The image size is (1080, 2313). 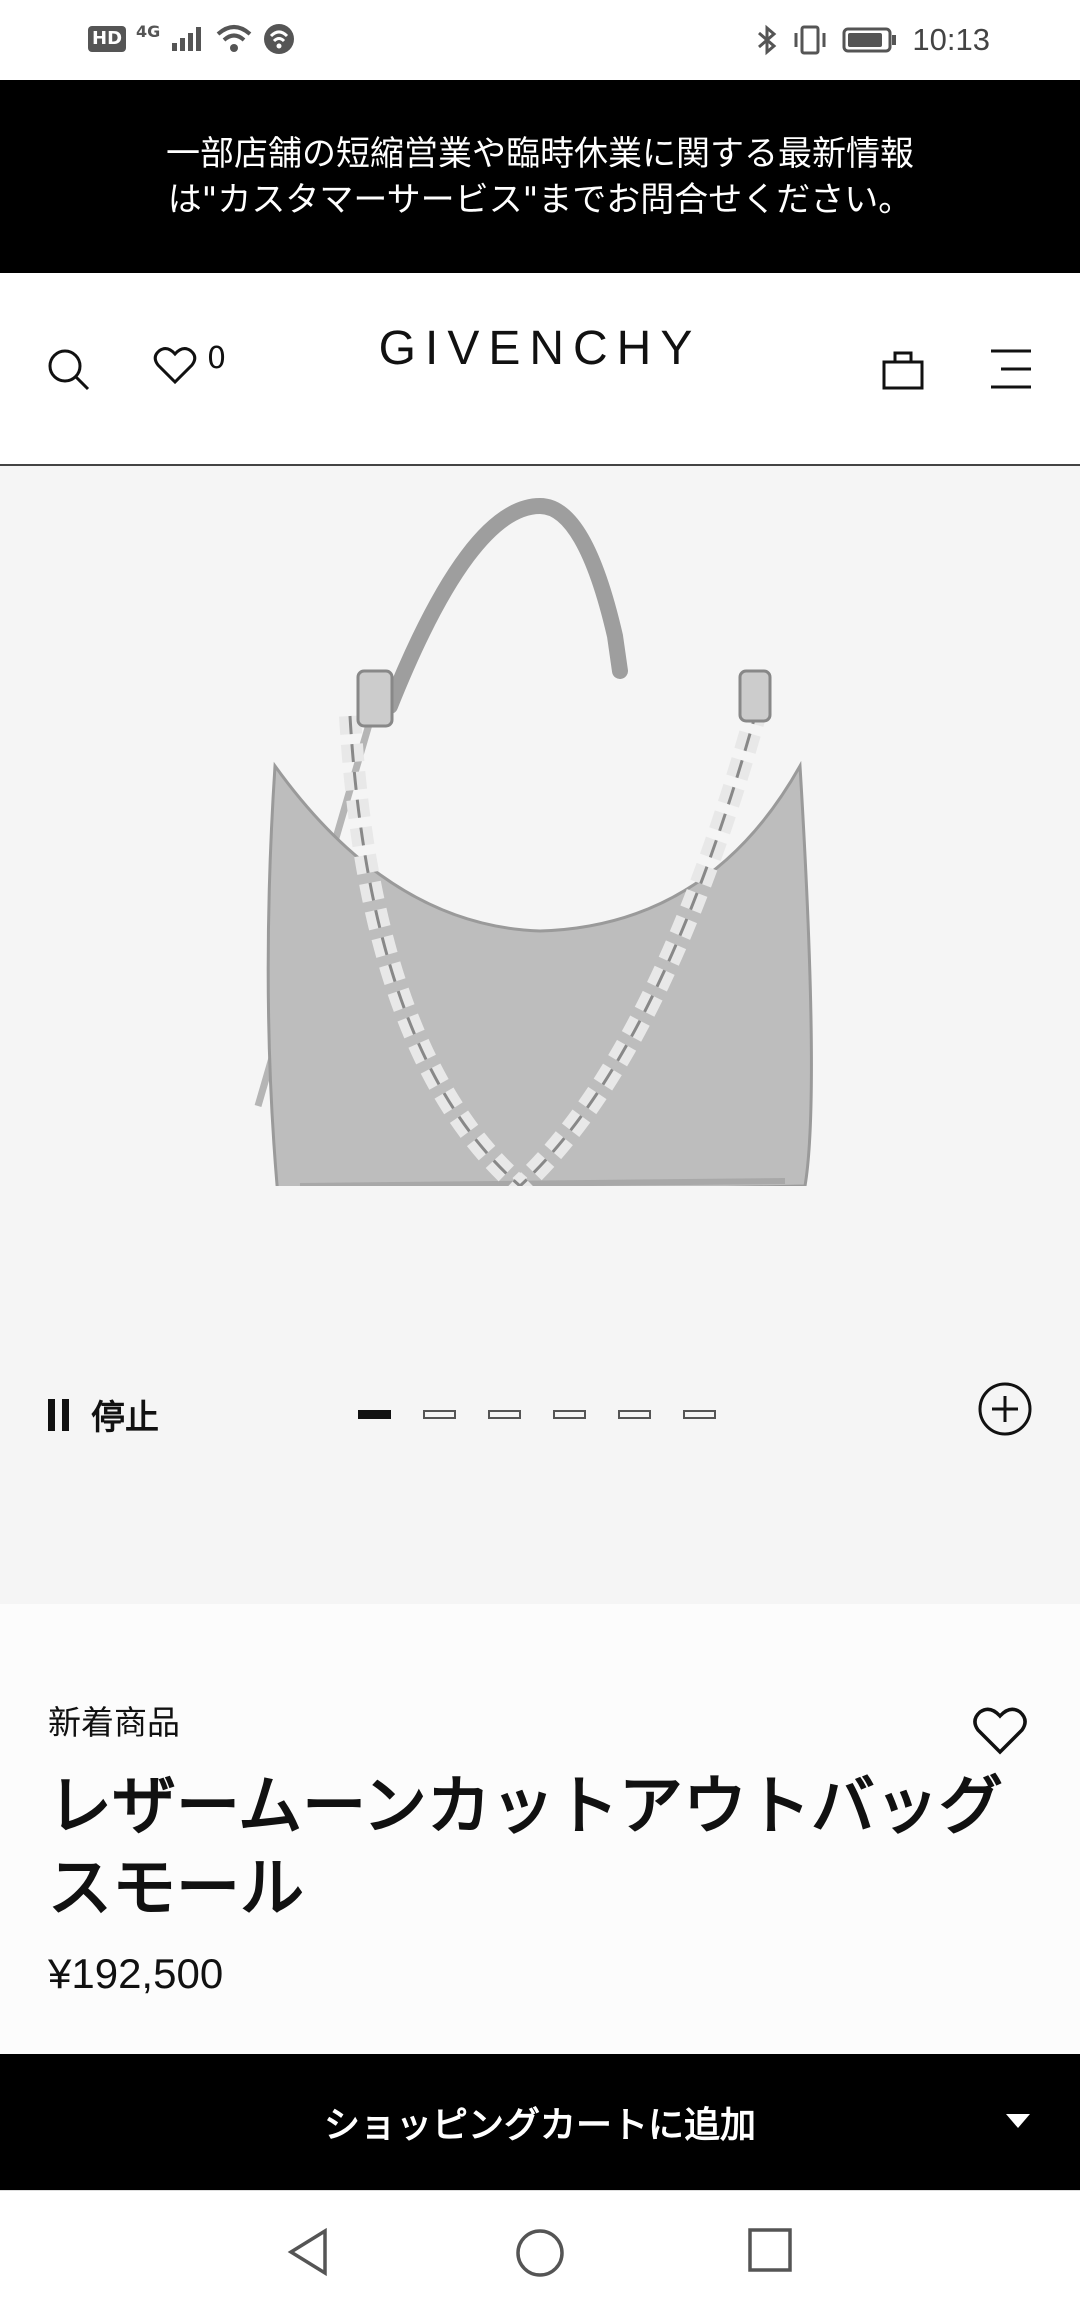 I want to click on battery-icon, so click(x=869, y=40).